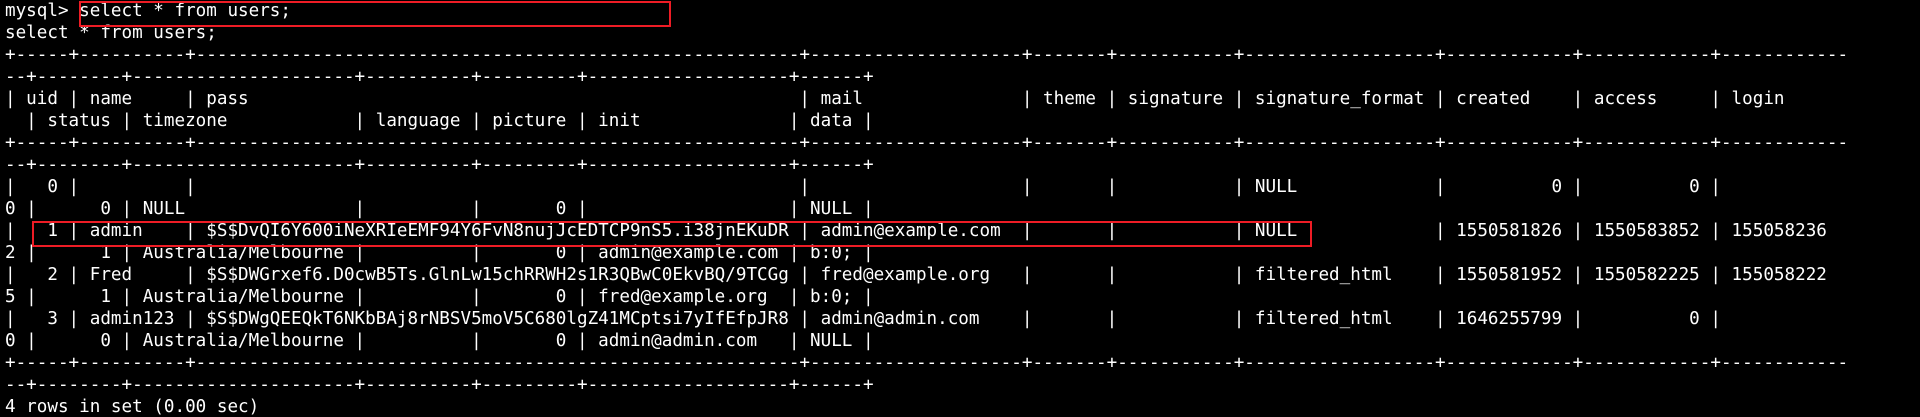 Image resolution: width=1920 pixels, height=417 pixels. I want to click on table-row: | 0 | | | | | | NULL | 0 | 0 |, so click(863, 187).